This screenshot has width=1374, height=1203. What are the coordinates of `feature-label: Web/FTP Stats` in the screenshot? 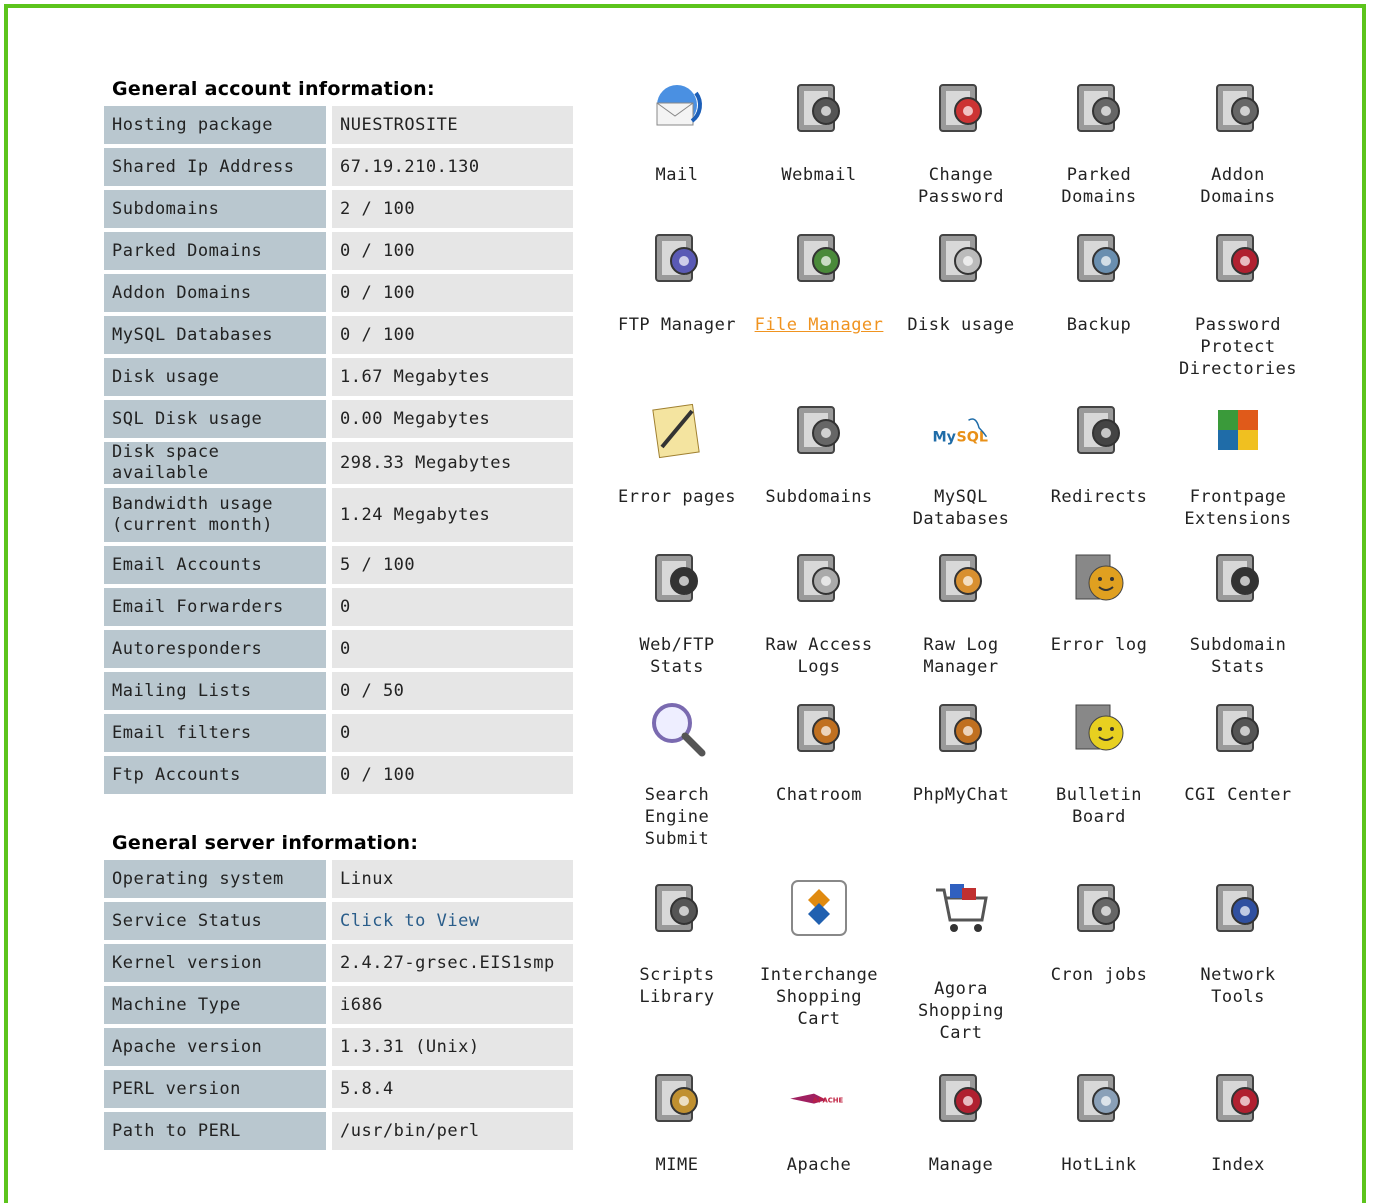 It's located at (677, 656).